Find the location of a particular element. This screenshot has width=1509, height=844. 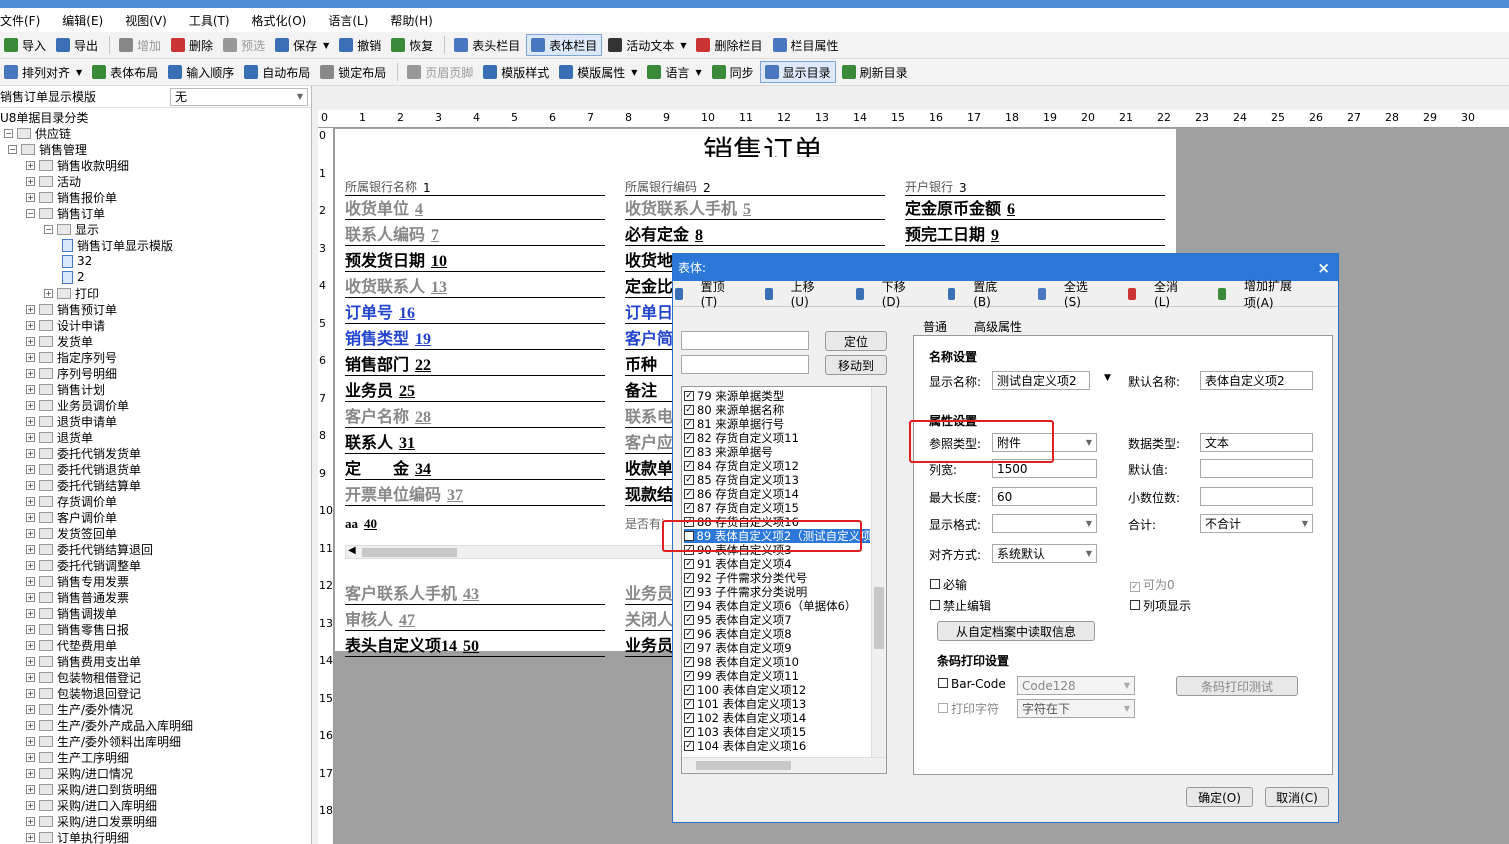

toolbar-btn-11: 删除栏目 is located at coordinates (729, 45).